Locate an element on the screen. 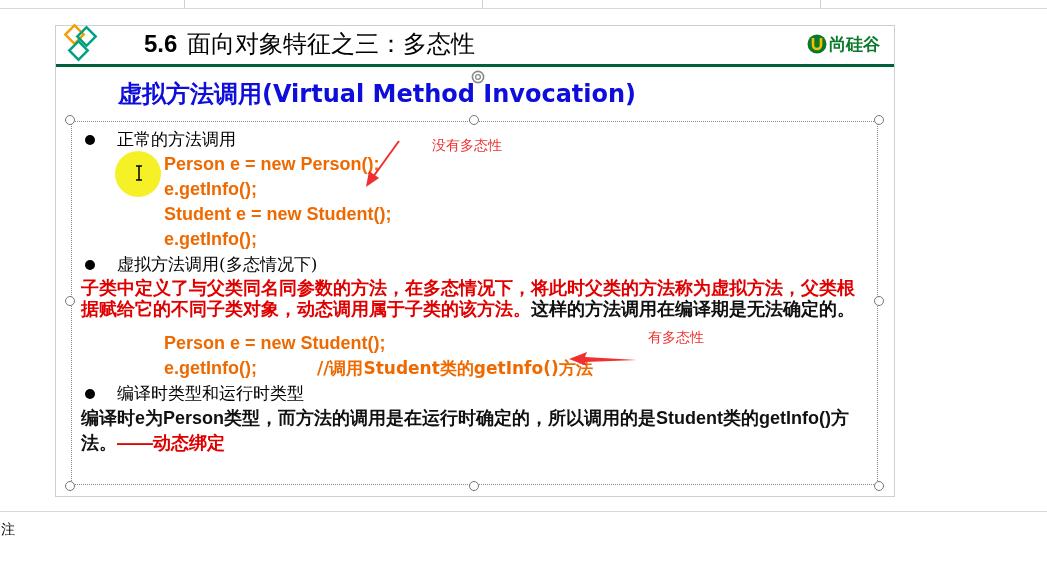 This screenshot has width=1047, height=567. rotate-handle-icon is located at coordinates (478, 77).